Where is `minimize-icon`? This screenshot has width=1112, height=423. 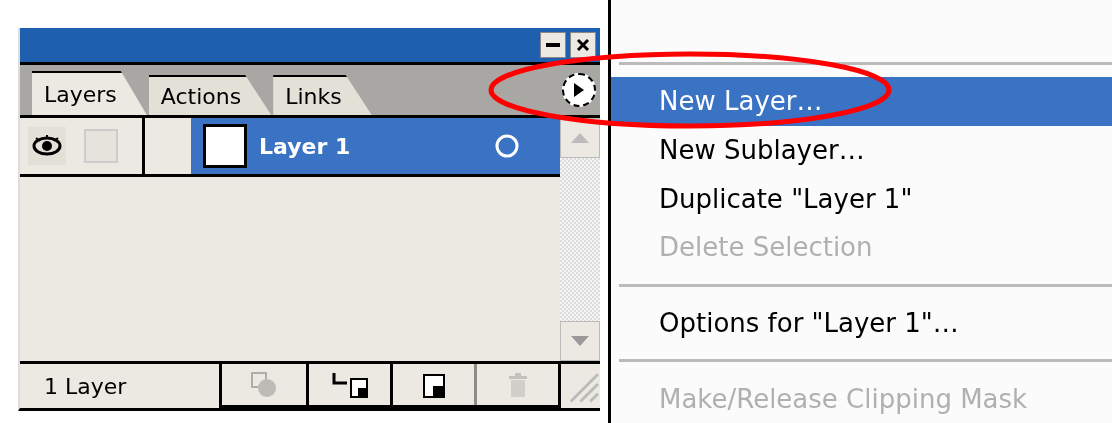 minimize-icon is located at coordinates (553, 45).